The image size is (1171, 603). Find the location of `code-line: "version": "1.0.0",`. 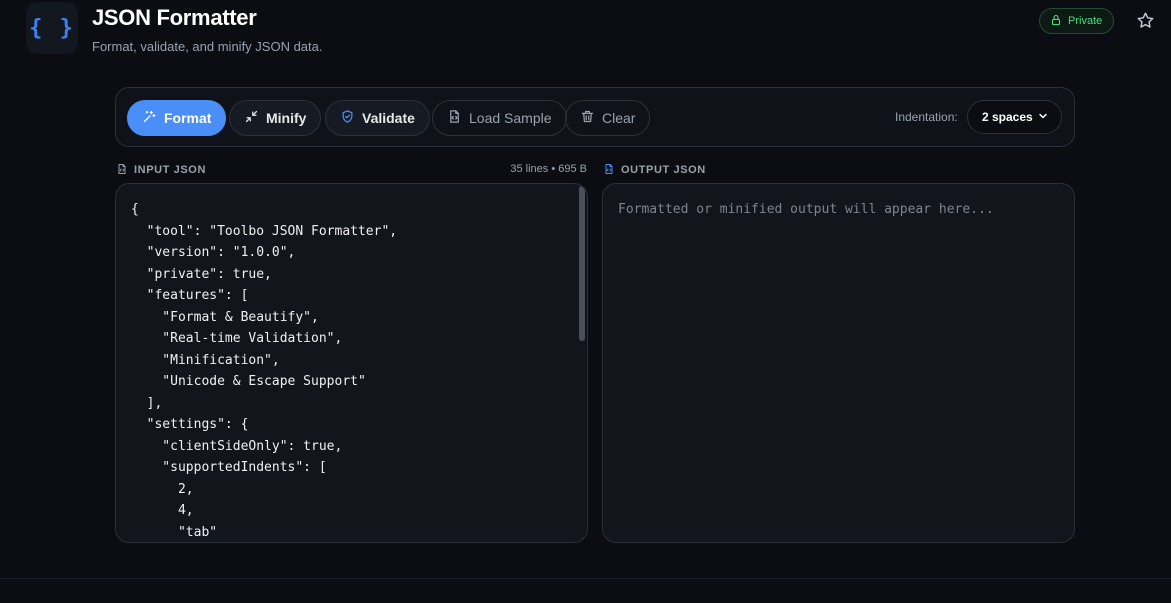

code-line: "version": "1.0.0", is located at coordinates (213, 252).